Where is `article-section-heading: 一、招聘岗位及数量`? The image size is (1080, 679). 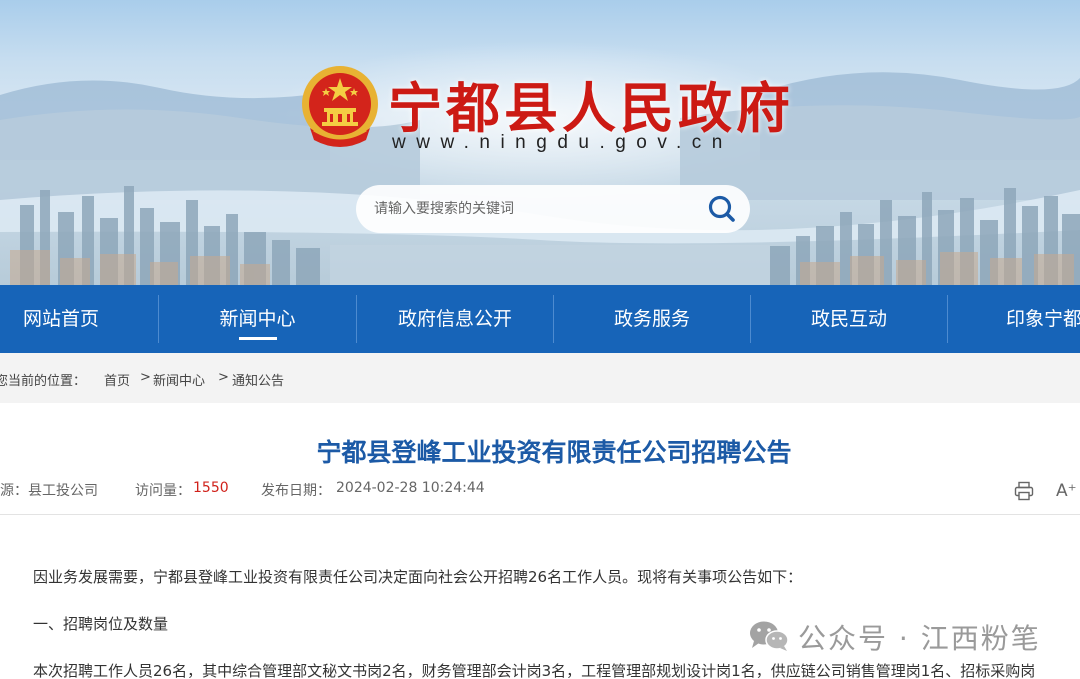
article-section-heading: 一、招聘岗位及数量 is located at coordinates (101, 624).